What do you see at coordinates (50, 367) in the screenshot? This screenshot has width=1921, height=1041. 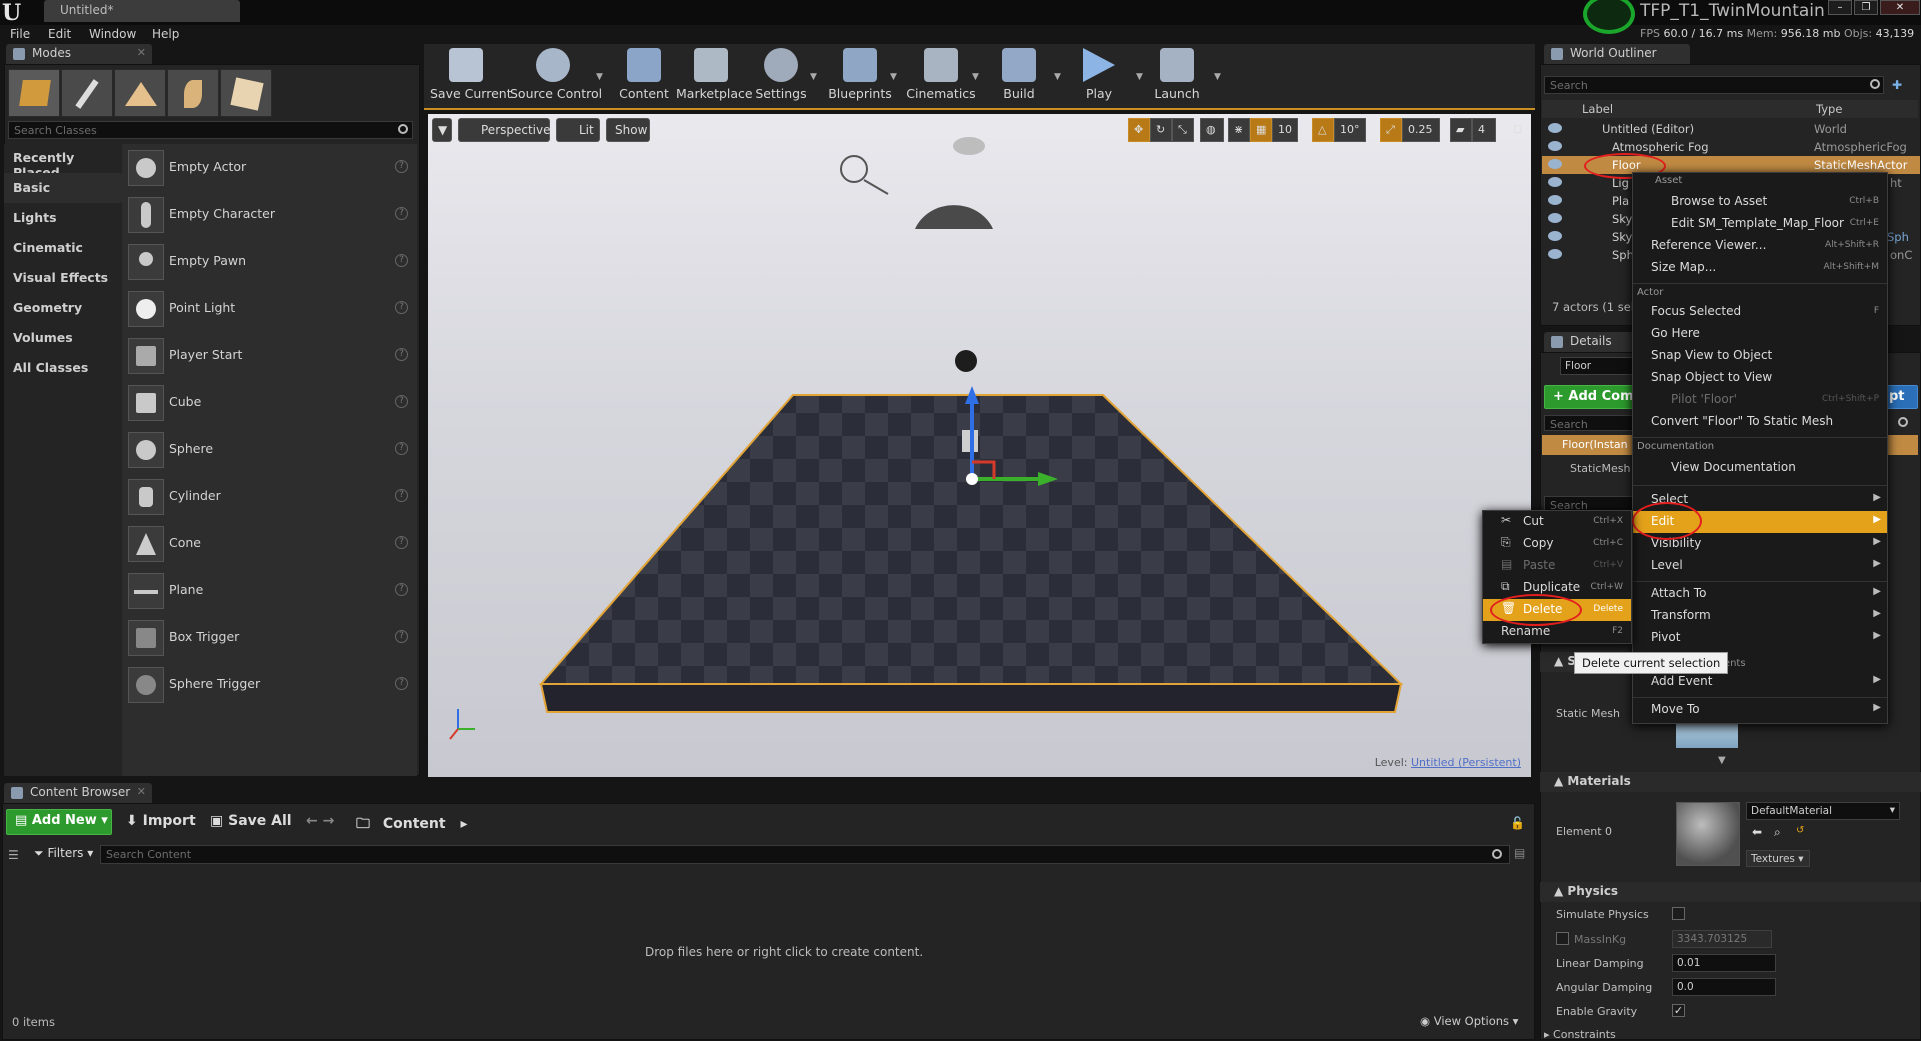 I see `category-all-classes: All Classes` at bounding box center [50, 367].